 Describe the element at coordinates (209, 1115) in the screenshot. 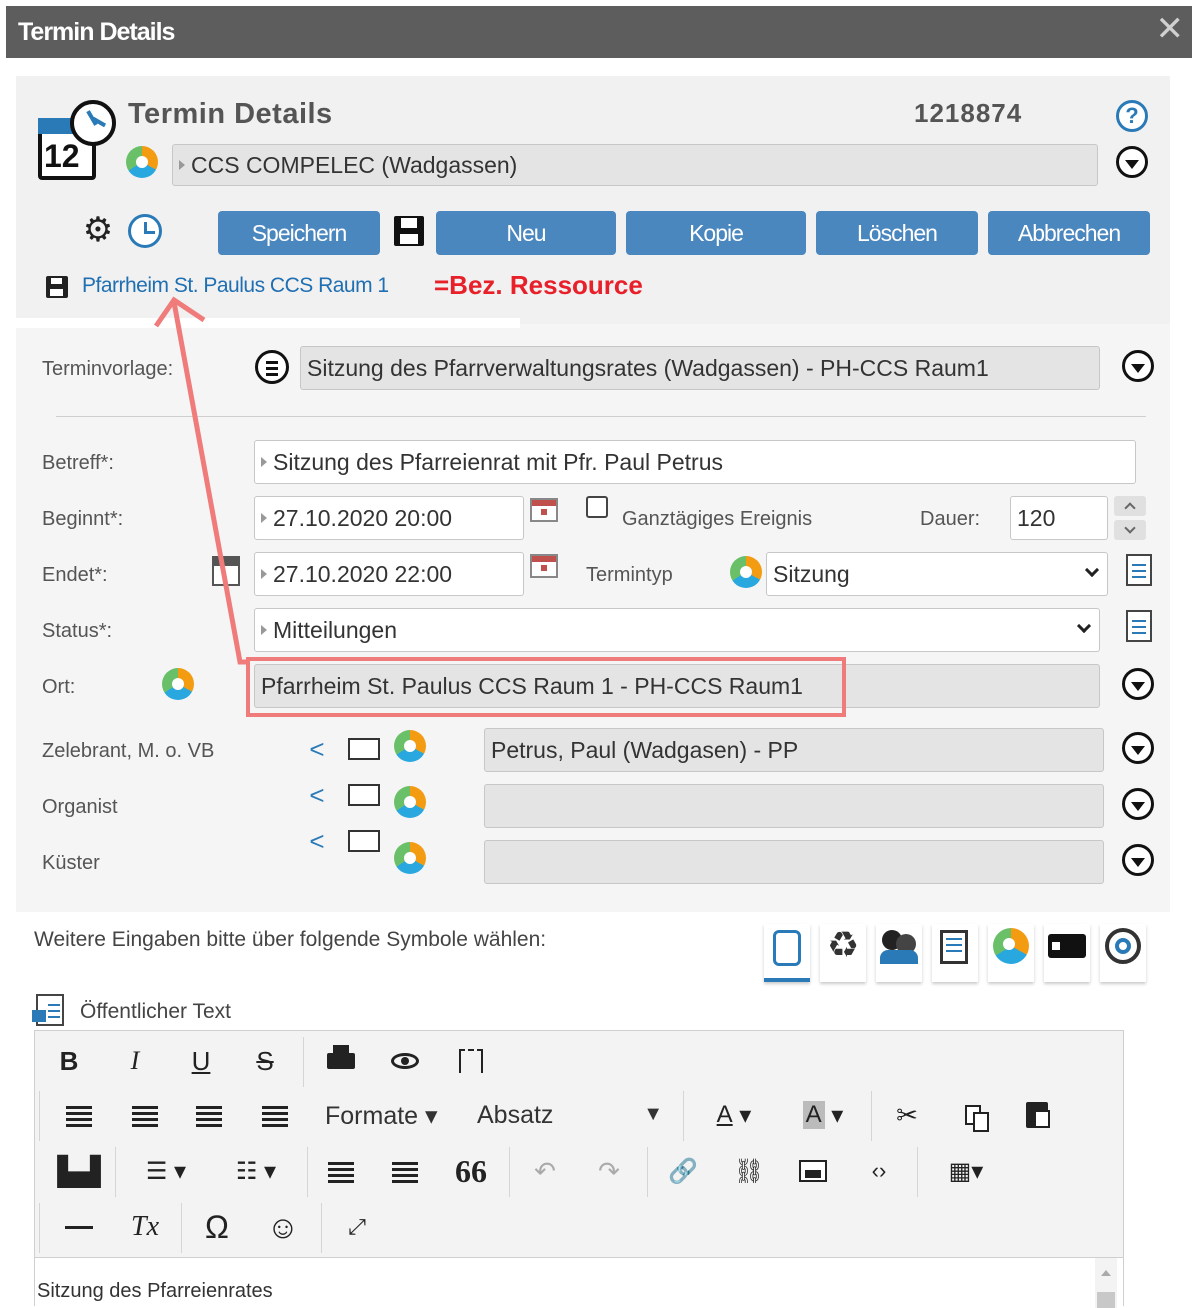

I see `align-right-icon` at that location.